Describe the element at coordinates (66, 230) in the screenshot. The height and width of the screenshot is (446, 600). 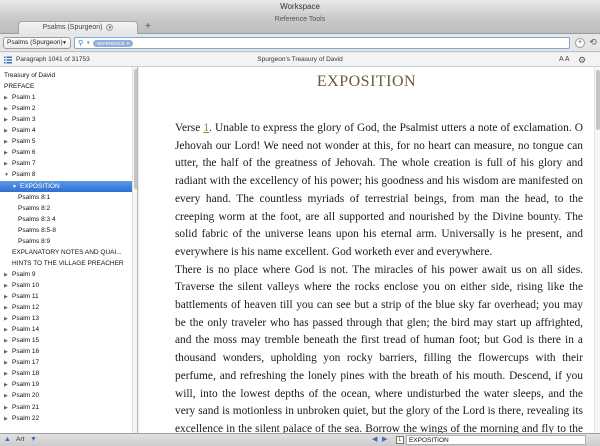
I see `toc-item: Psalms 8:5-8` at that location.